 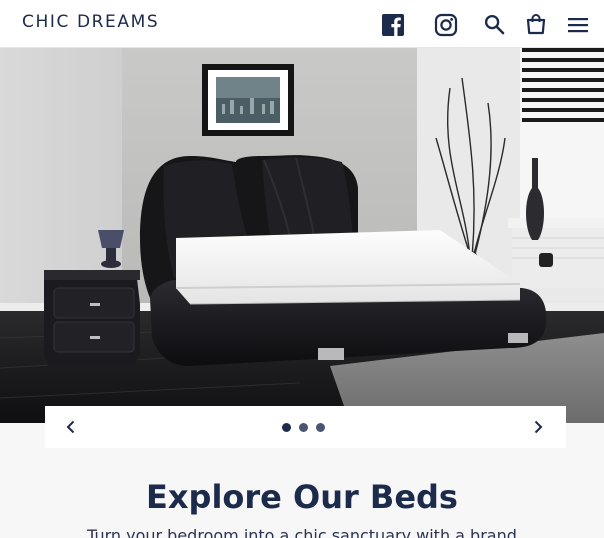 I want to click on site-header: CHIC DREAMS, so click(x=302, y=24).